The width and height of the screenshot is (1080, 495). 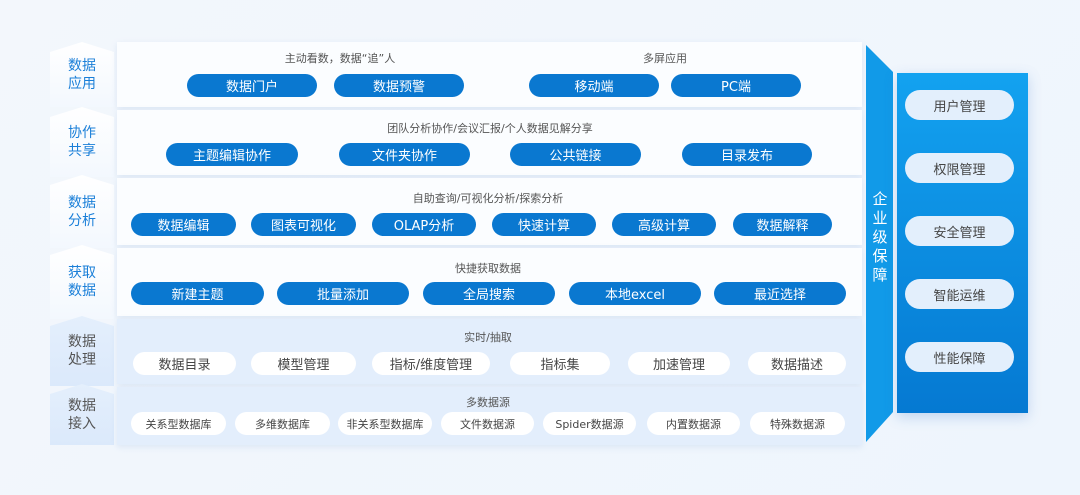 I want to click on module-pill: 最近选择, so click(x=780, y=293).